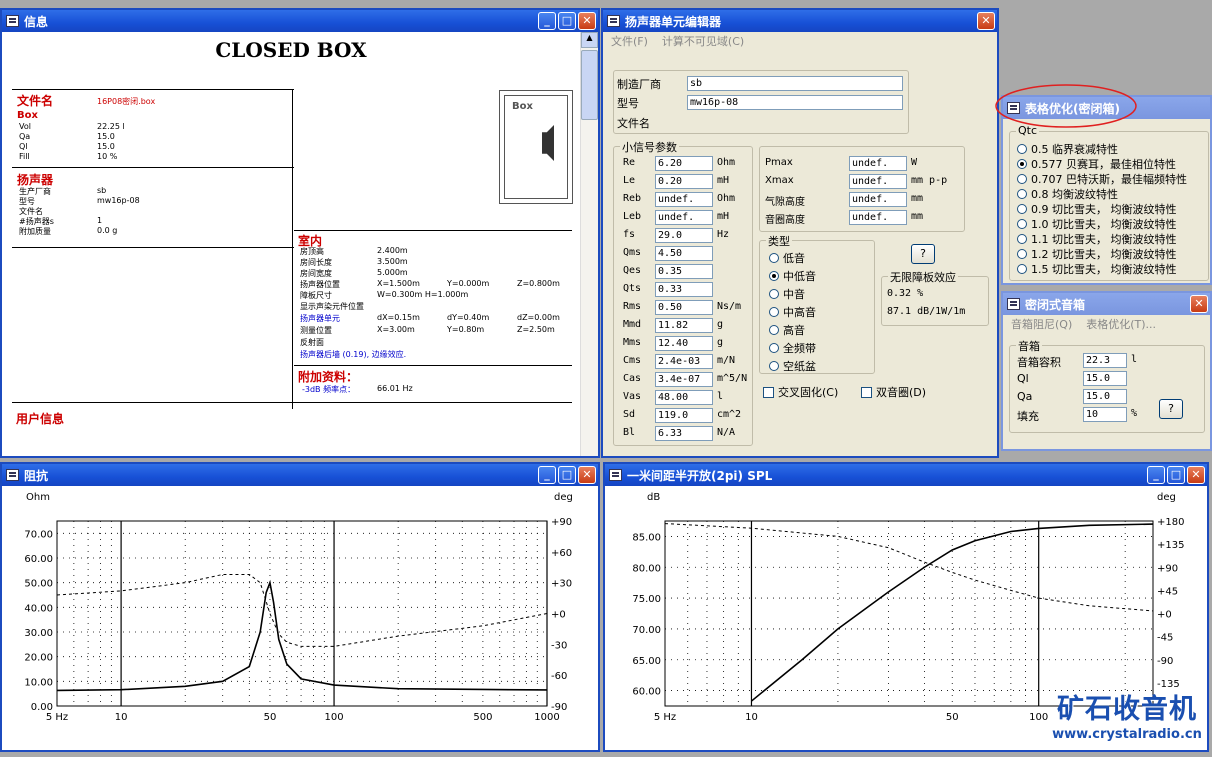 This screenshot has height=757, width=1212. Describe the element at coordinates (1097, 224) in the screenshot. I see `qtc-radio: 1.0 切比雪夫， 均衡波纹特性` at that location.